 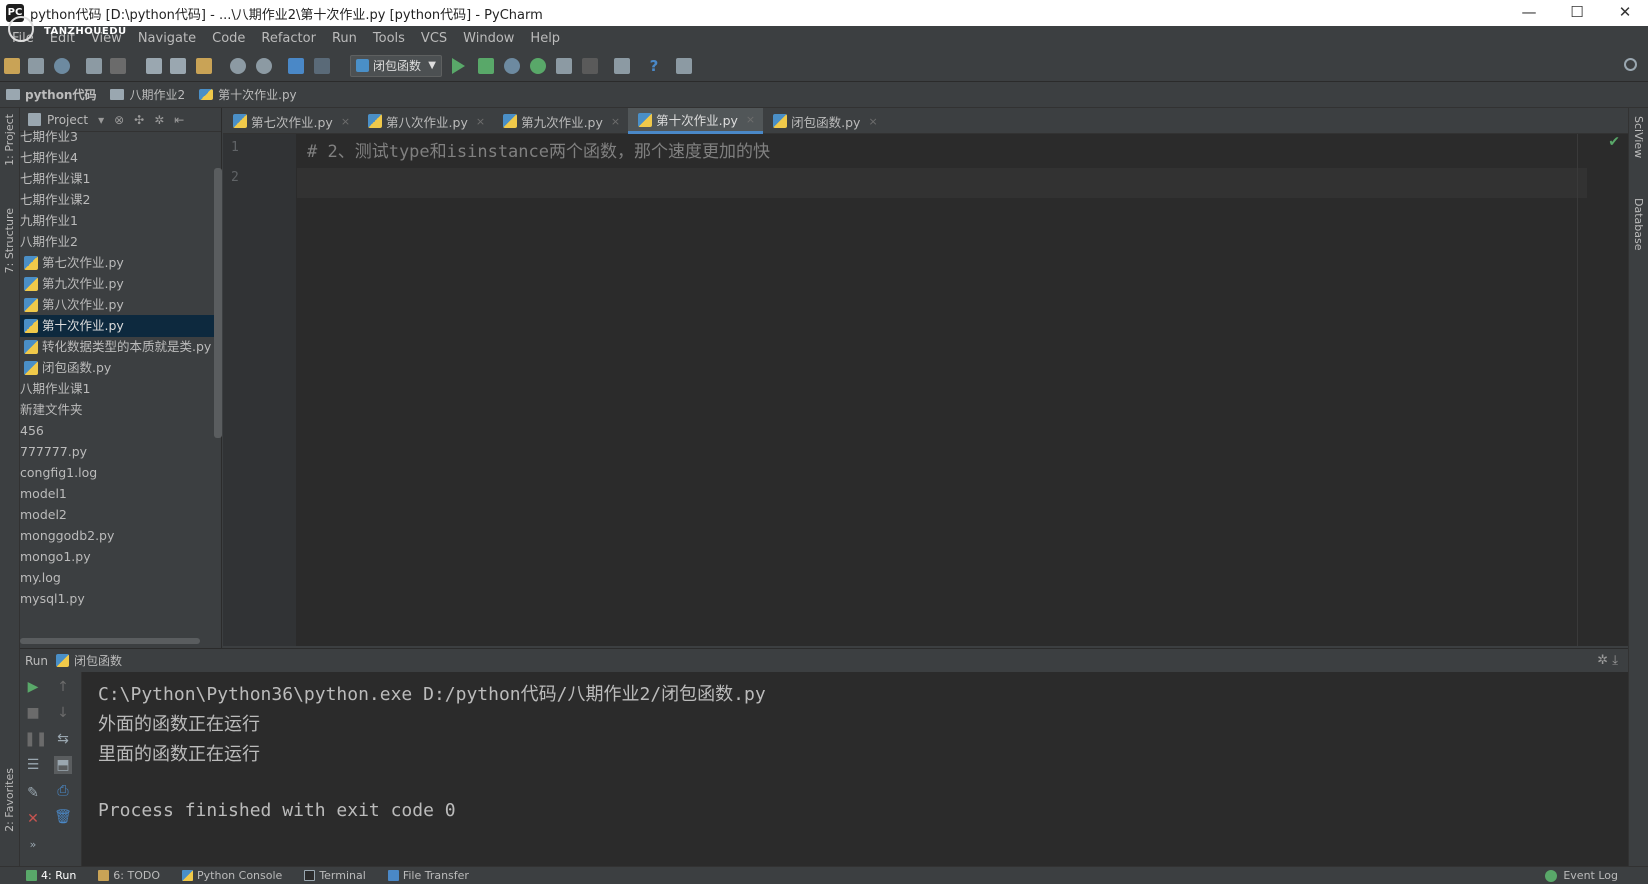 What do you see at coordinates (12, 66) in the screenshot?
I see `open-folder-icon` at bounding box center [12, 66].